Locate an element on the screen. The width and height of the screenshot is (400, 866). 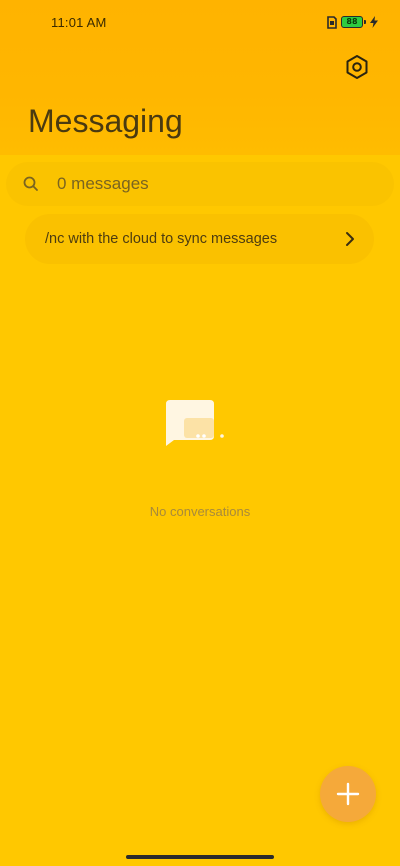
plus-icon is located at coordinates (348, 794).